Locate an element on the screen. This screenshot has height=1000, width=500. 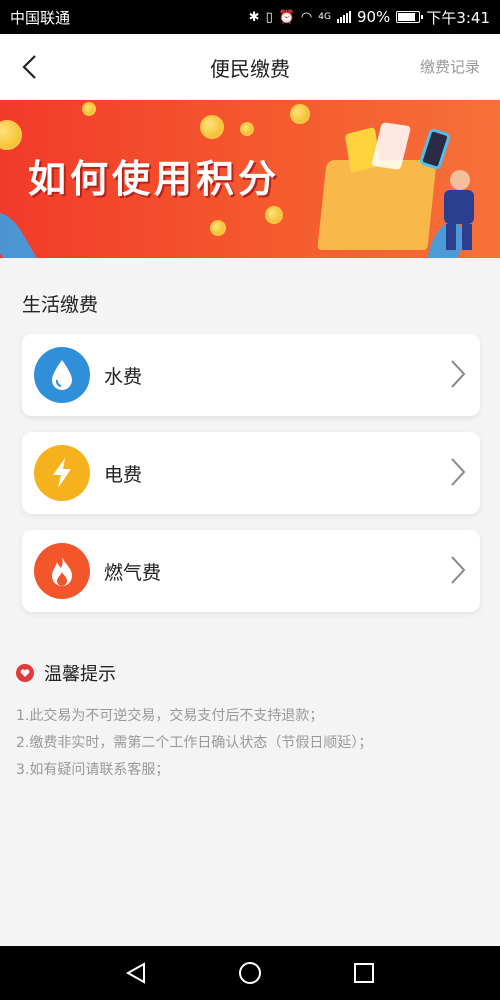
payment-record-link: 缴费记录 is located at coordinates (450, 66).